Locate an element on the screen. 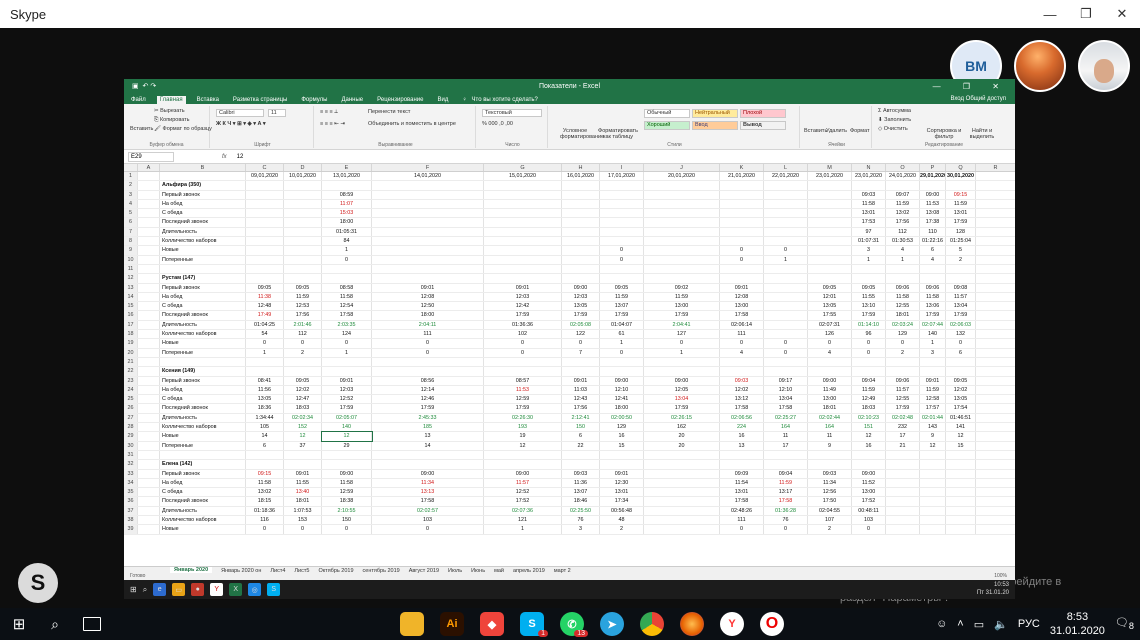 The width and height of the screenshot is (1140, 640). cell: 13:08 is located at coordinates (933, 213).